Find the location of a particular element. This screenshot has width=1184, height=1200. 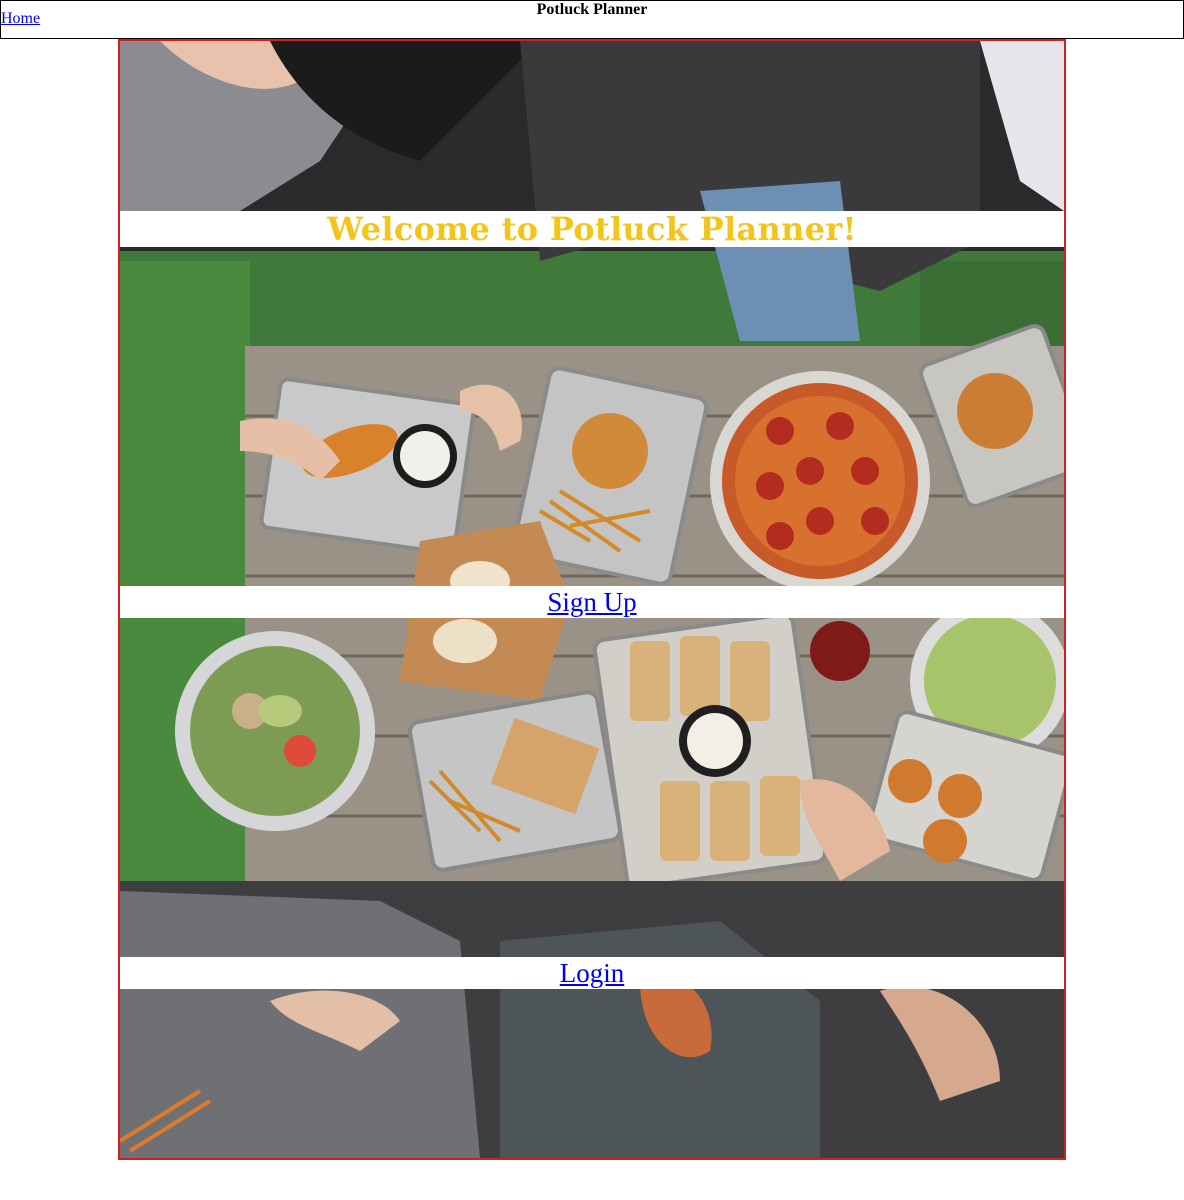

login-banner: Login is located at coordinates (592, 973).